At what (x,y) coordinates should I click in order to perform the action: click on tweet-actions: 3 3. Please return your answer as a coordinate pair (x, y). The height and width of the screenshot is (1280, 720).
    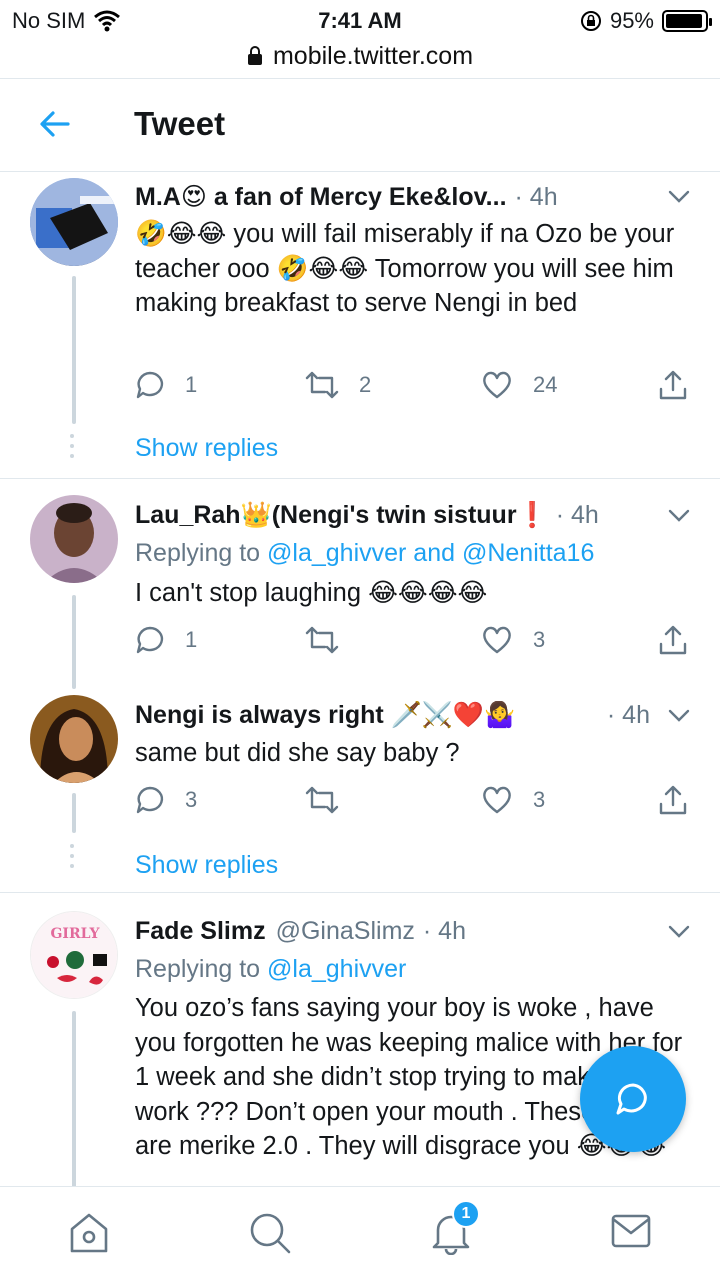
    Looking at the image, I should click on (413, 803).